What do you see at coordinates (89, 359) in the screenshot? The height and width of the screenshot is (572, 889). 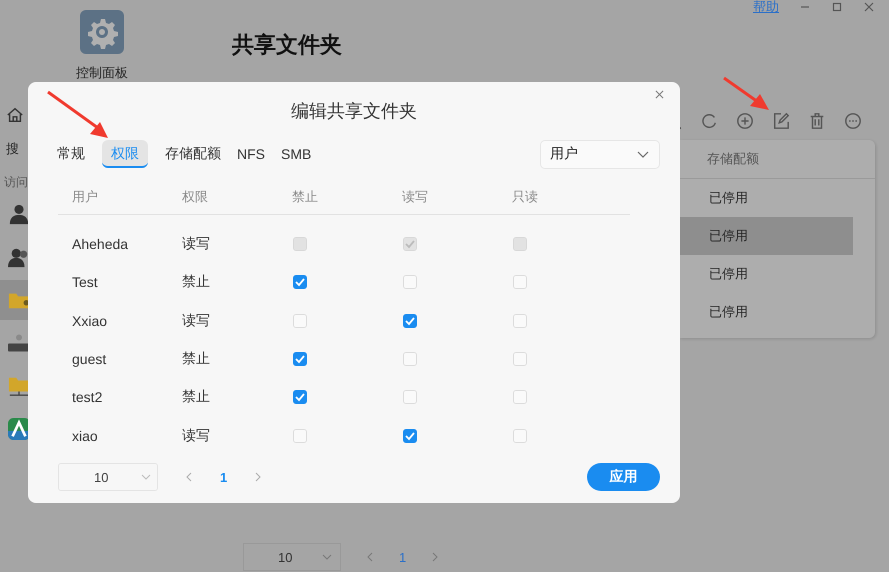 I see `user-name: guest` at bounding box center [89, 359].